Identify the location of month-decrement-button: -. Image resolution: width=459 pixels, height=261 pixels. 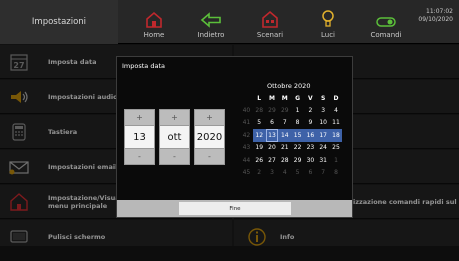
(174, 156).